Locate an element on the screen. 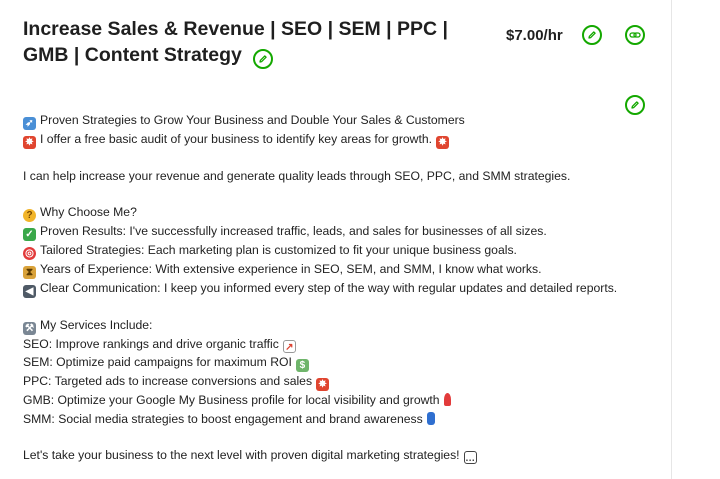 This screenshot has height=479, width=720. money-with-wings-icon: $ is located at coordinates (302, 366).